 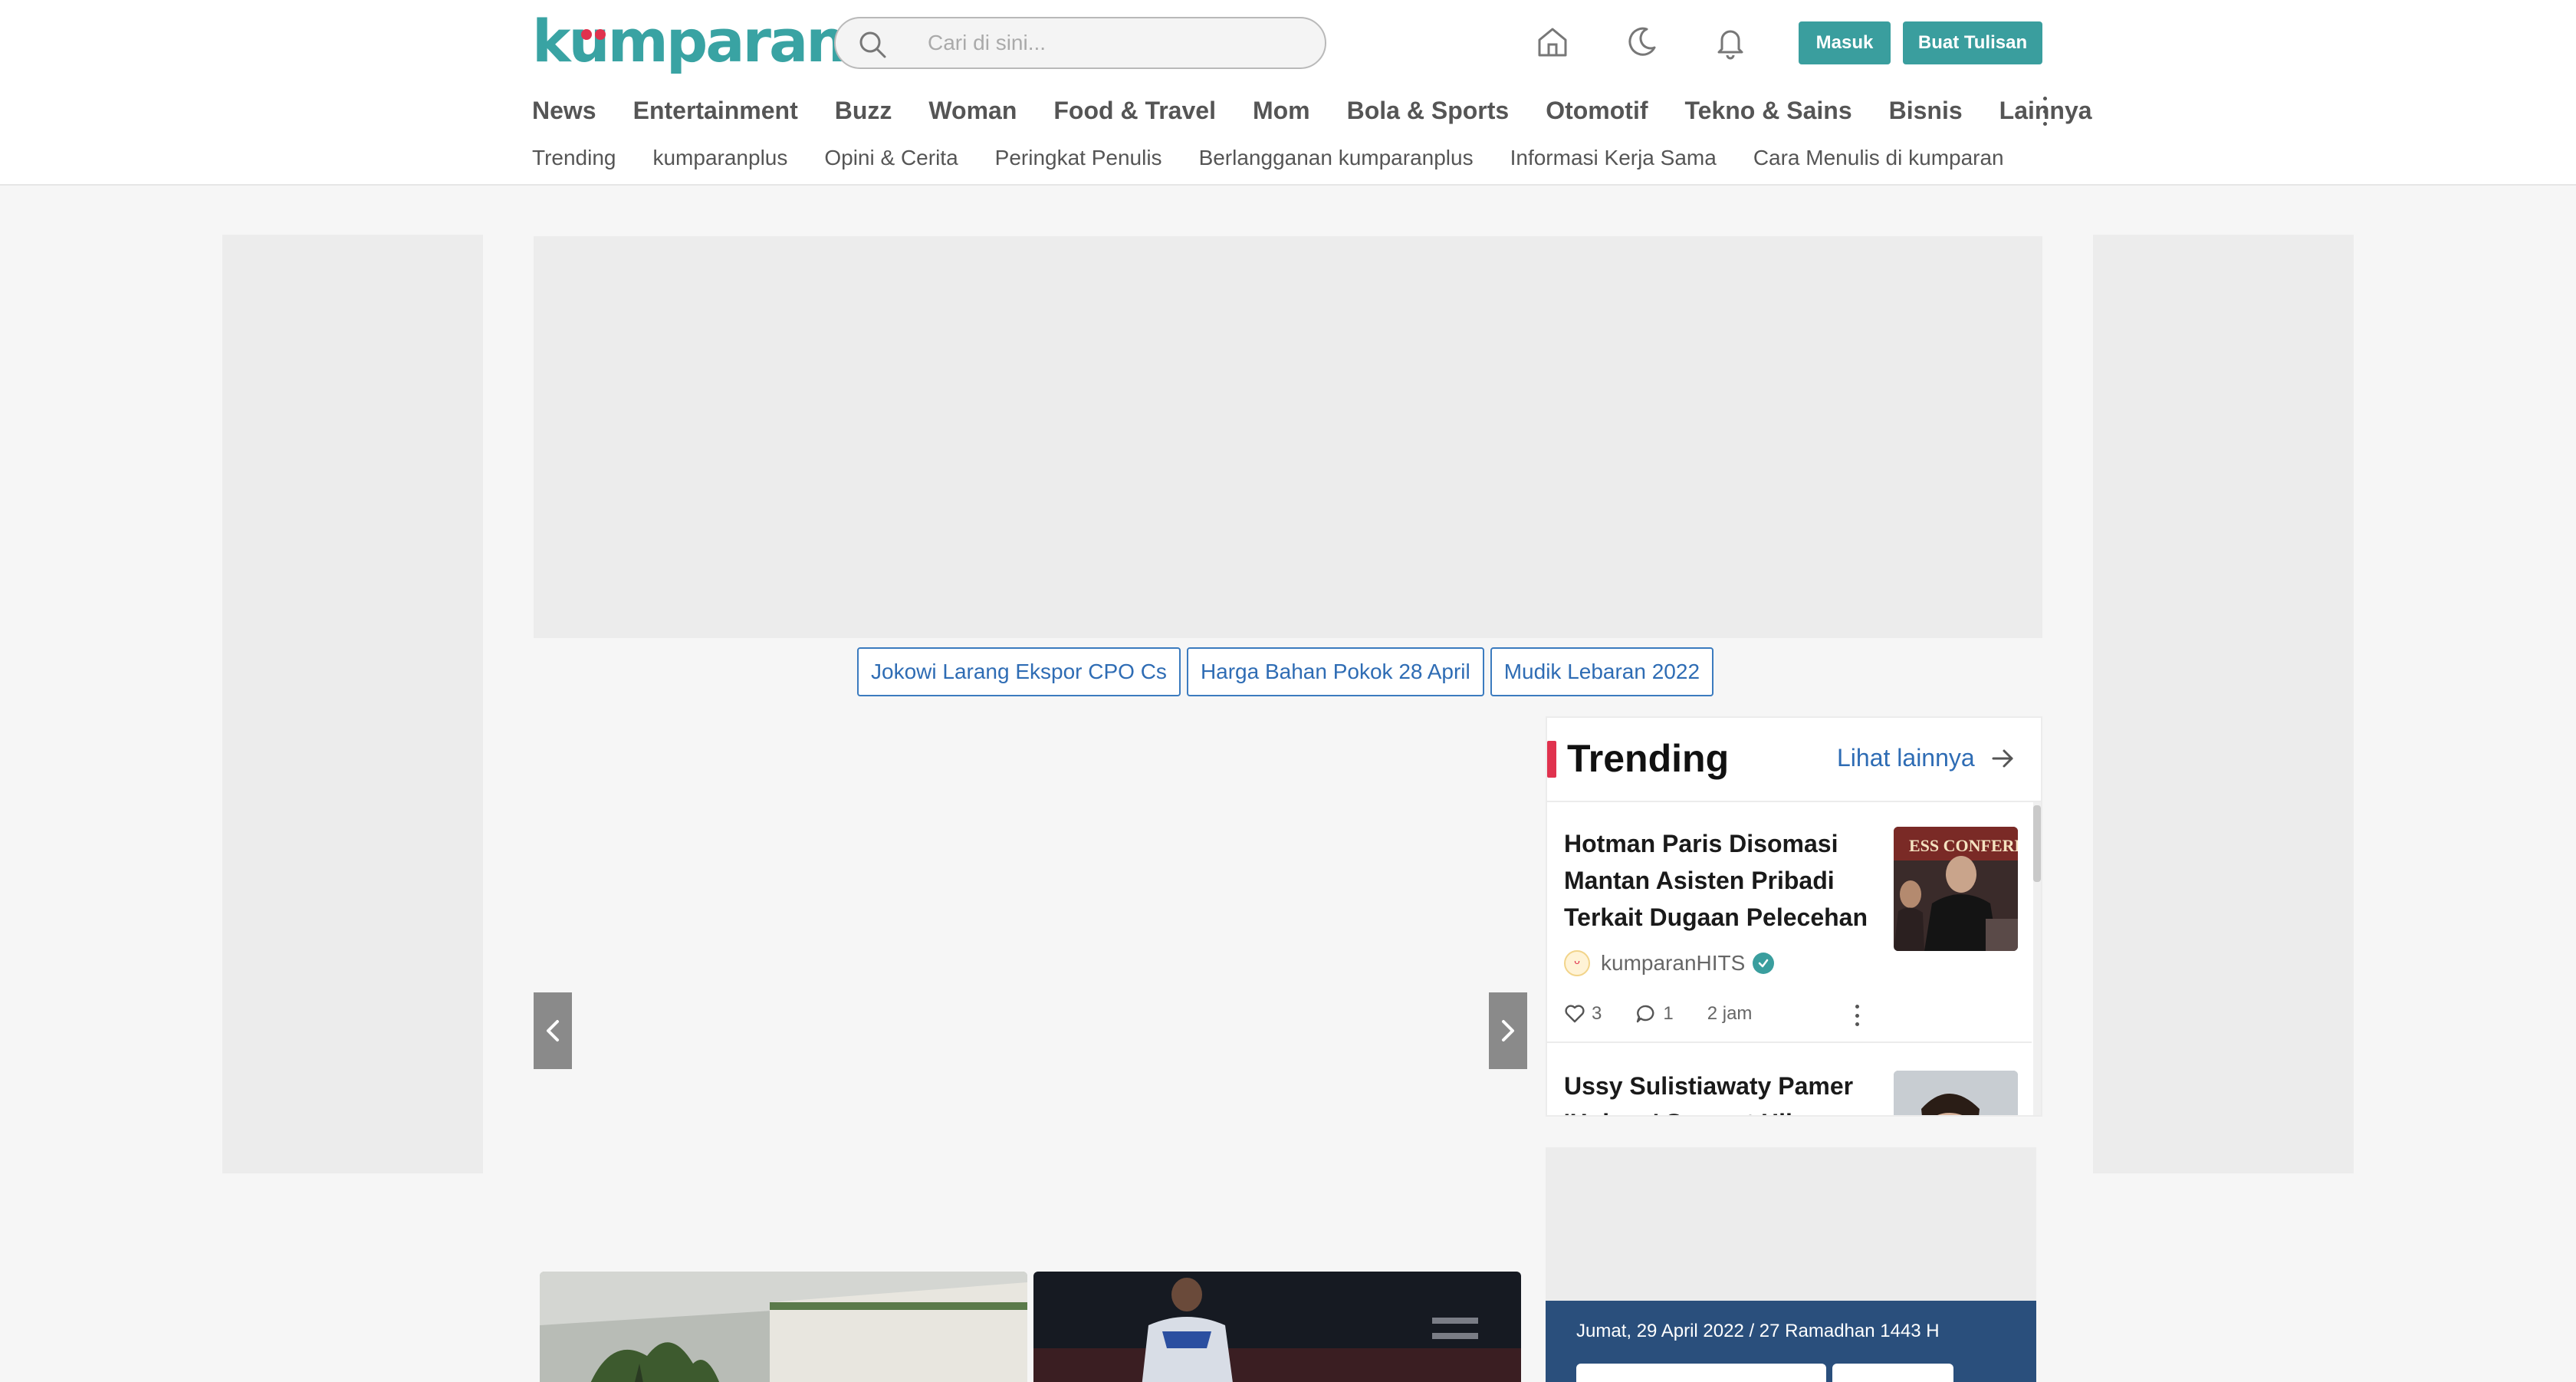 I want to click on trending-item-thumbnail, so click(x=1956, y=1094).